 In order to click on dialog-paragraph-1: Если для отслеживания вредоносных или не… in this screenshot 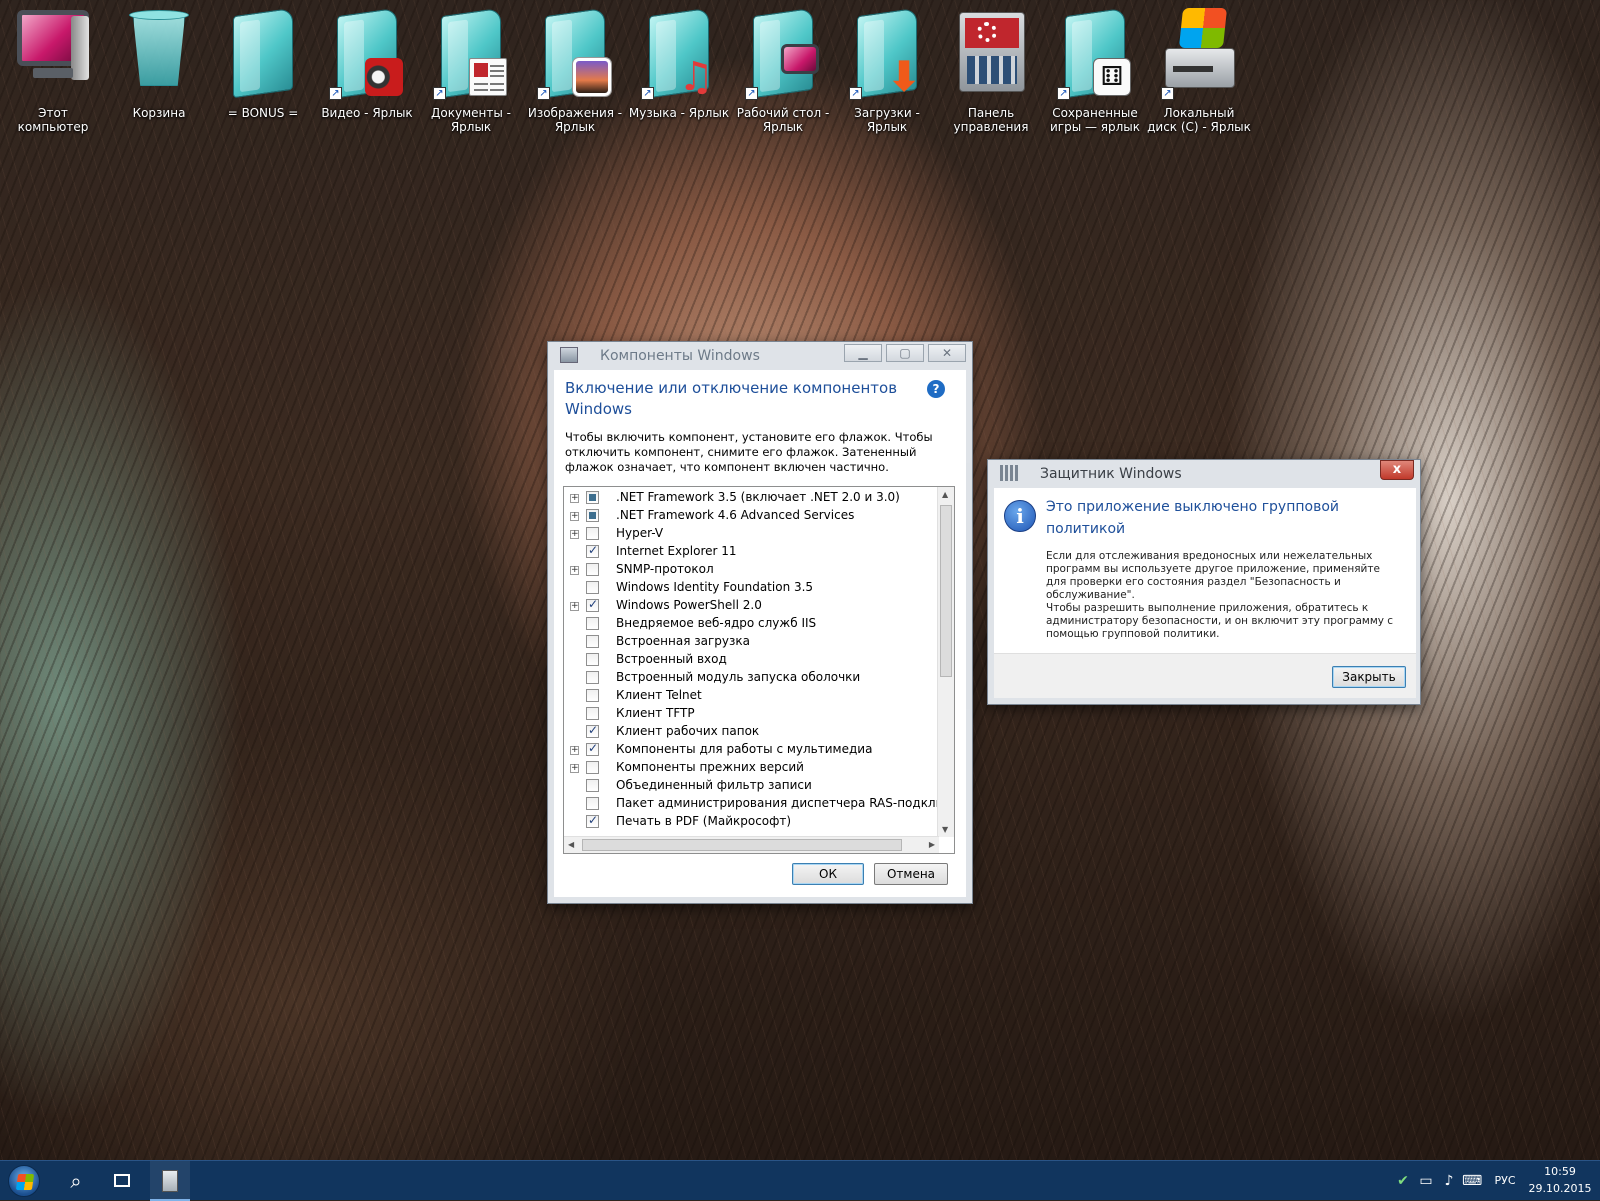, I will do `click(1213, 575)`.